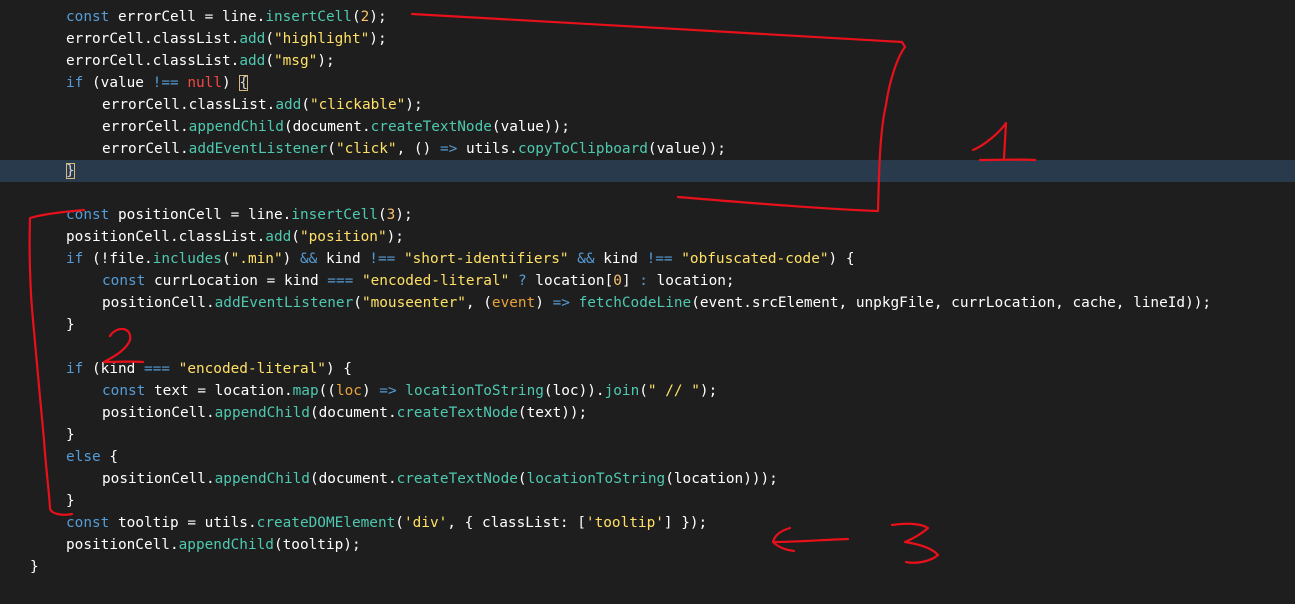 The width and height of the screenshot is (1295, 604). I want to click on code-token: (!, so click(96, 259).